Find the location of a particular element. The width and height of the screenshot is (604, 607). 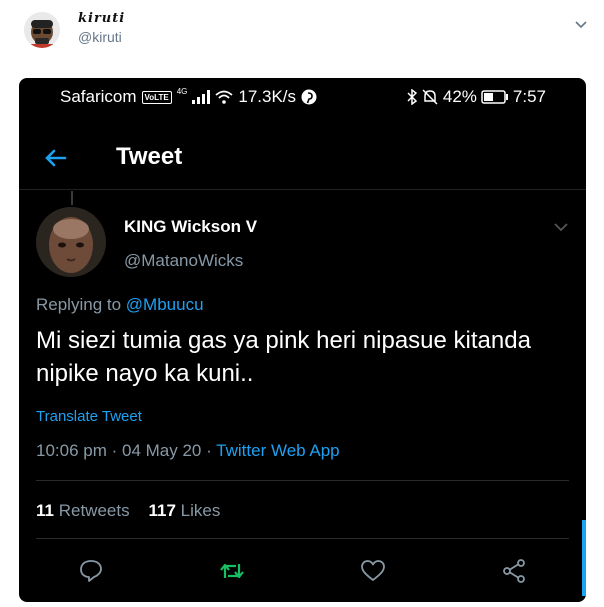

source-app-link: Twitter Web App is located at coordinates (277, 450).